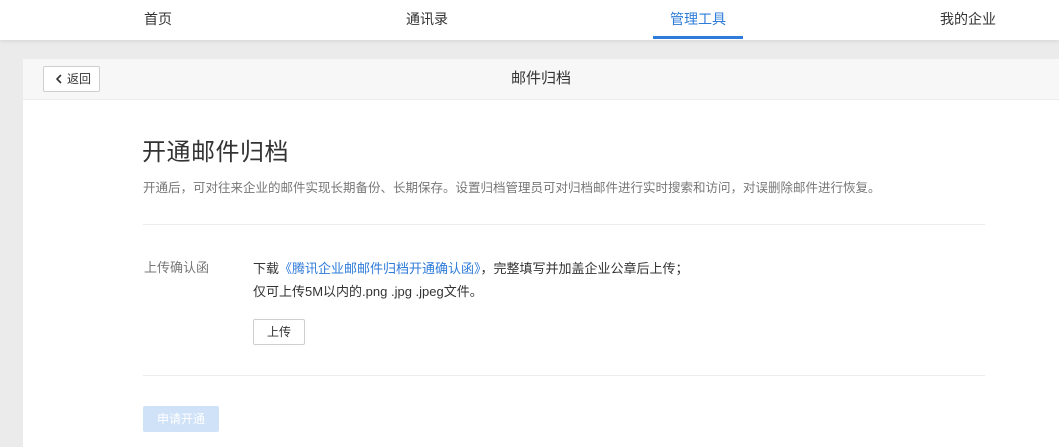  What do you see at coordinates (529, 20) in the screenshot?
I see `top-nav: 首页 通讯录 管理工具 我的企业` at bounding box center [529, 20].